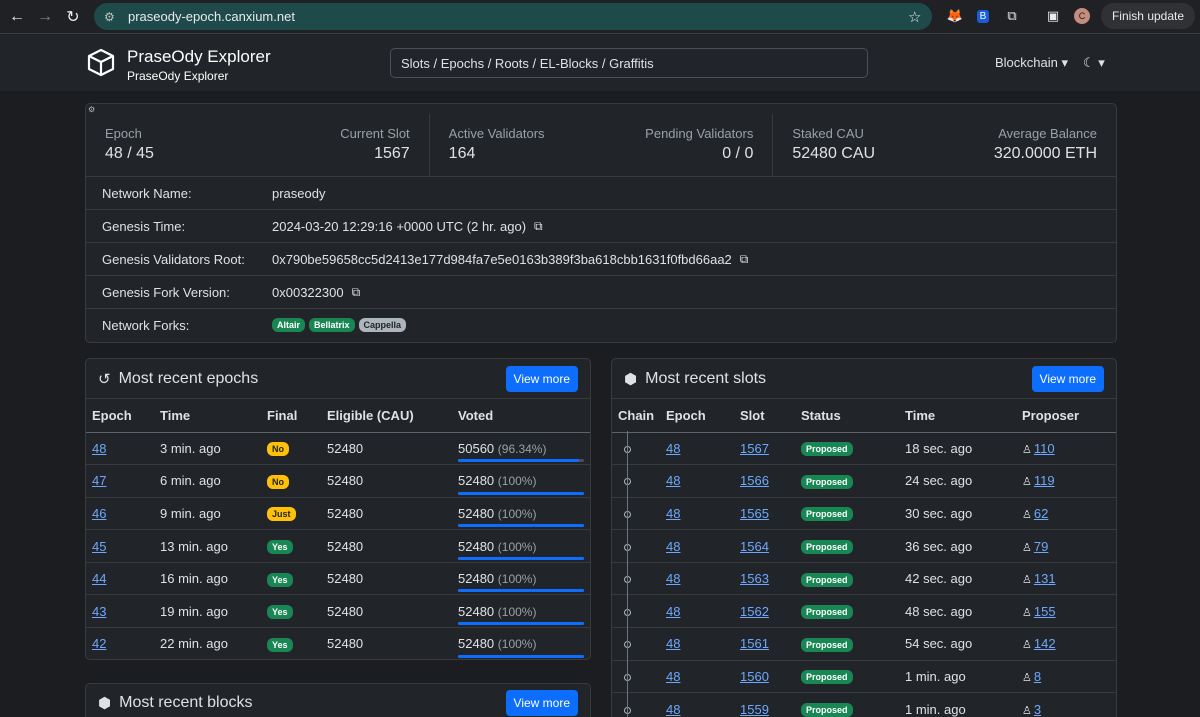 The height and width of the screenshot is (717, 1200). What do you see at coordinates (1031, 63) in the screenshot?
I see `blockchain-dropdown: Blockchain ▾` at bounding box center [1031, 63].